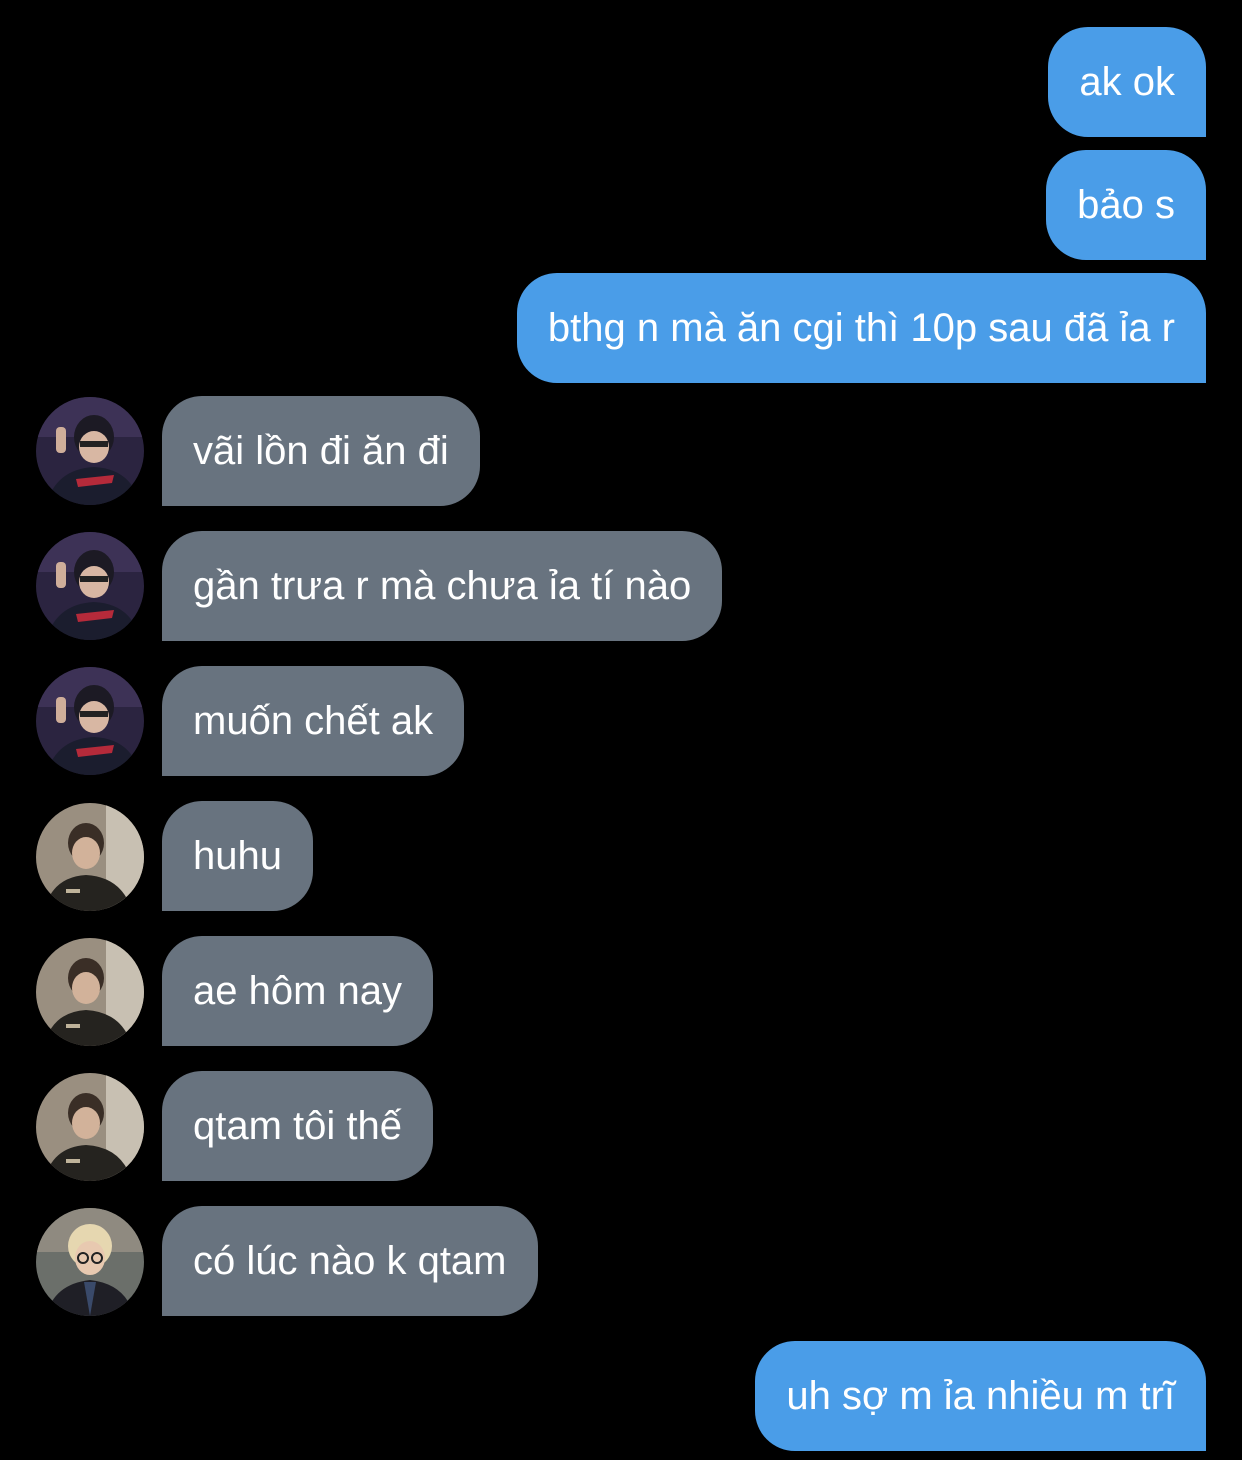 The image size is (1242, 1460). I want to click on incoming-message-bubble: có lúc nào k qtam, so click(350, 1261).